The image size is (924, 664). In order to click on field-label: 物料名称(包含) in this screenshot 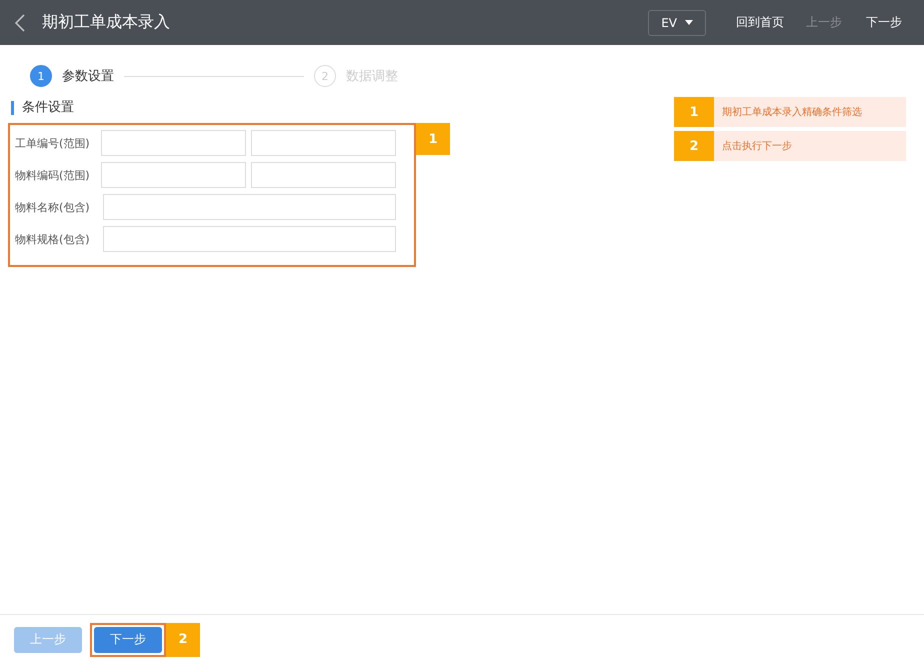, I will do `click(53, 207)`.